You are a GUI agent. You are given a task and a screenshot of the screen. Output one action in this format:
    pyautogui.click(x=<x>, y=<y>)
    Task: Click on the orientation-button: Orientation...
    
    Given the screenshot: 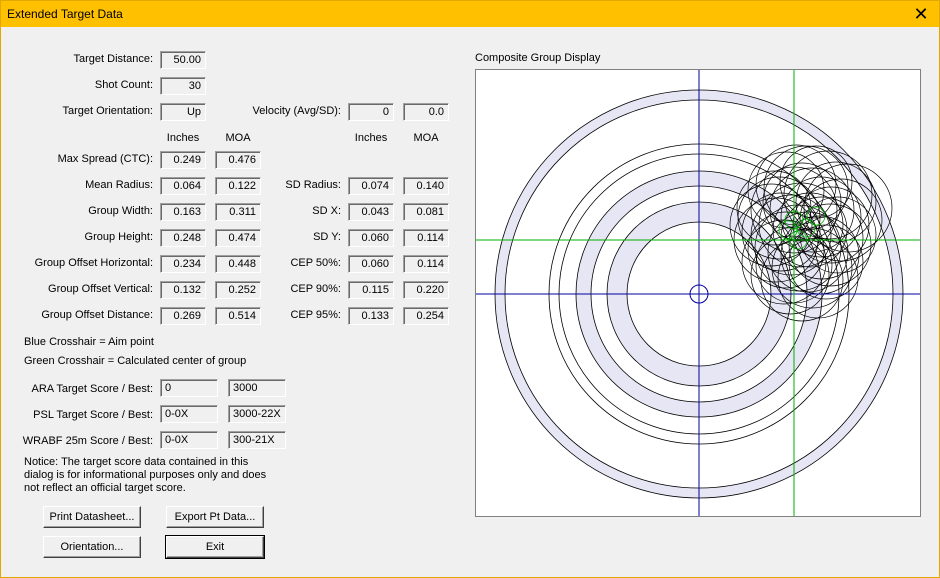 What is the action you would take?
    pyautogui.click(x=92, y=547)
    